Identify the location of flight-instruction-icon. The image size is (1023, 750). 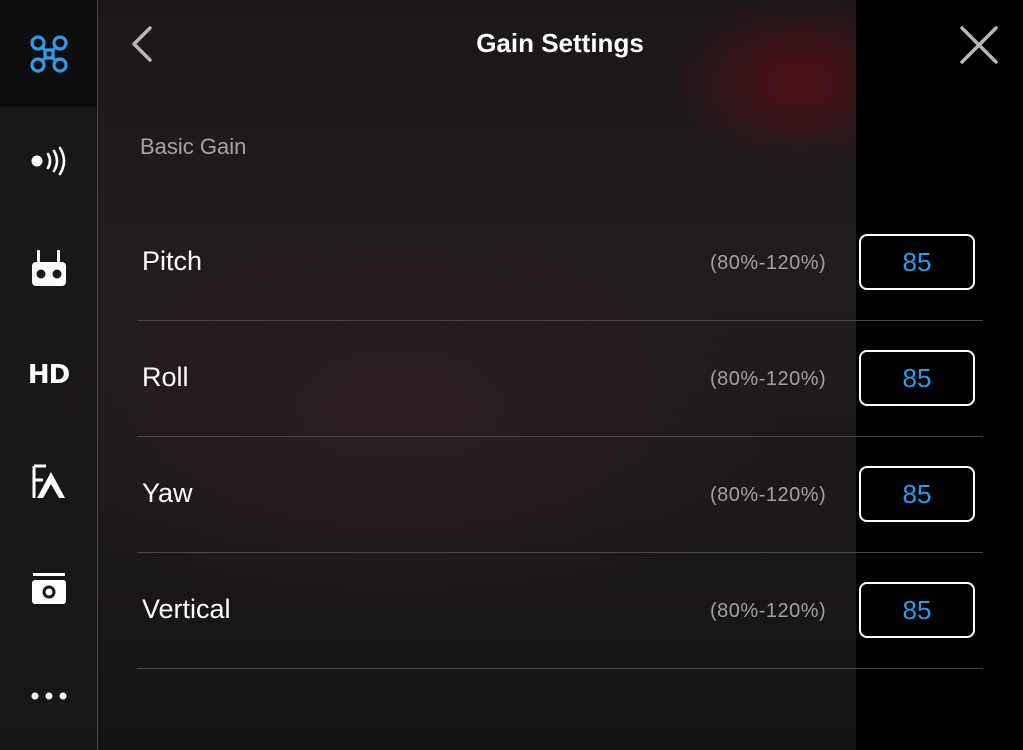
(49, 482).